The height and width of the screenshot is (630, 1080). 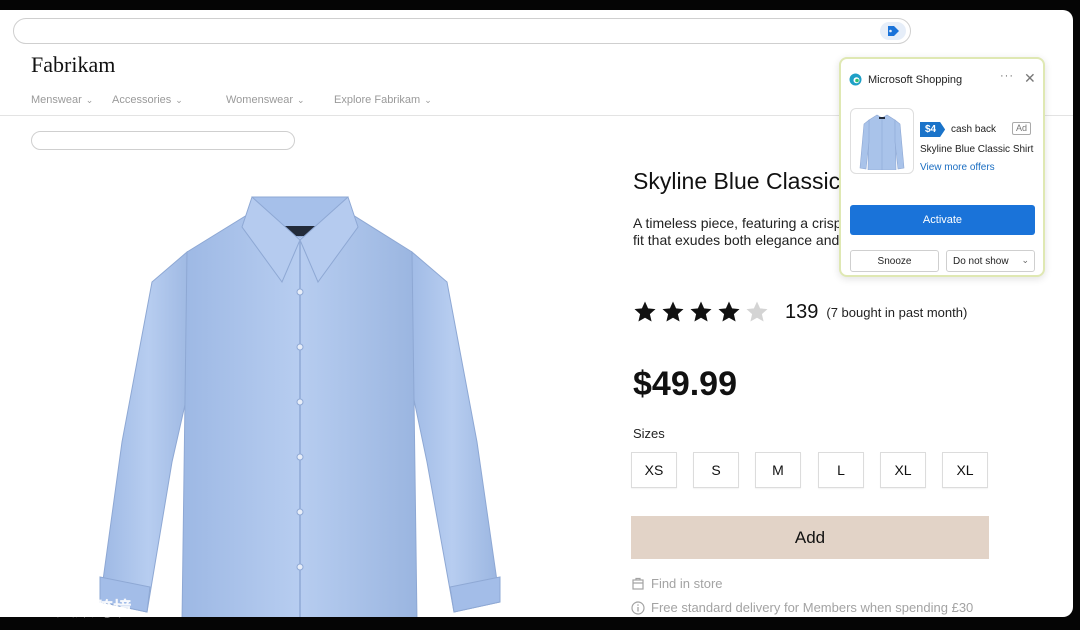 I want to click on nav-menswear: Menswear ⌄, so click(x=62, y=100).